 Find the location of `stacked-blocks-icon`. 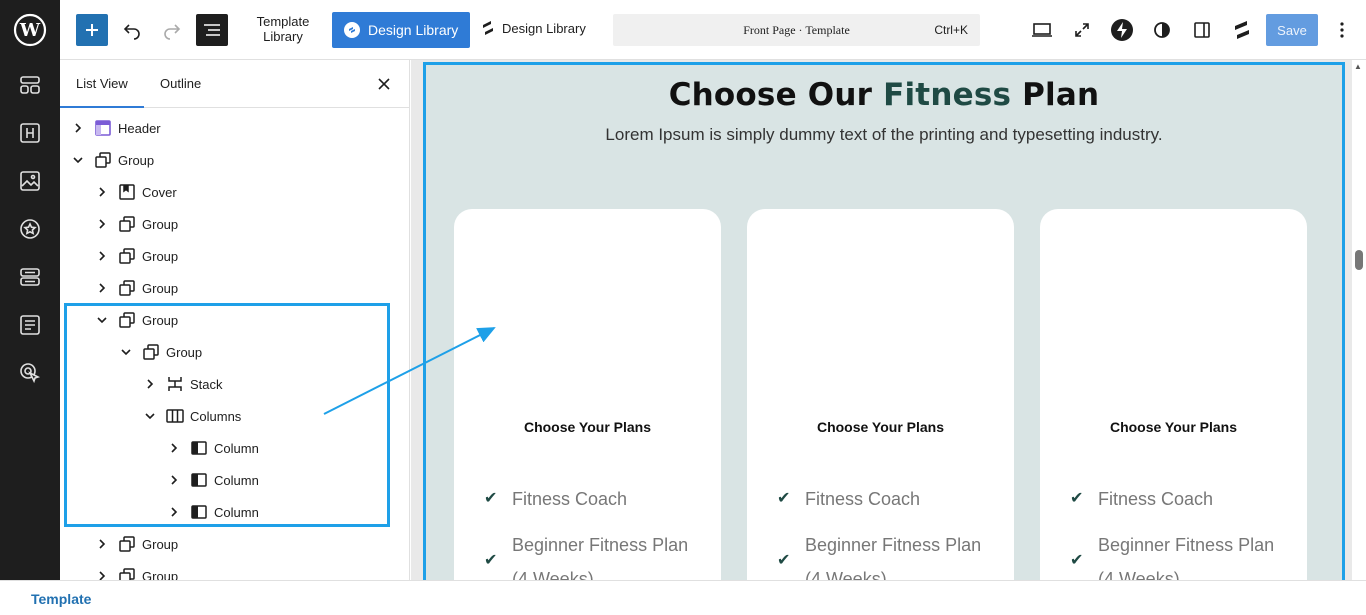

stacked-blocks-icon is located at coordinates (30, 277).